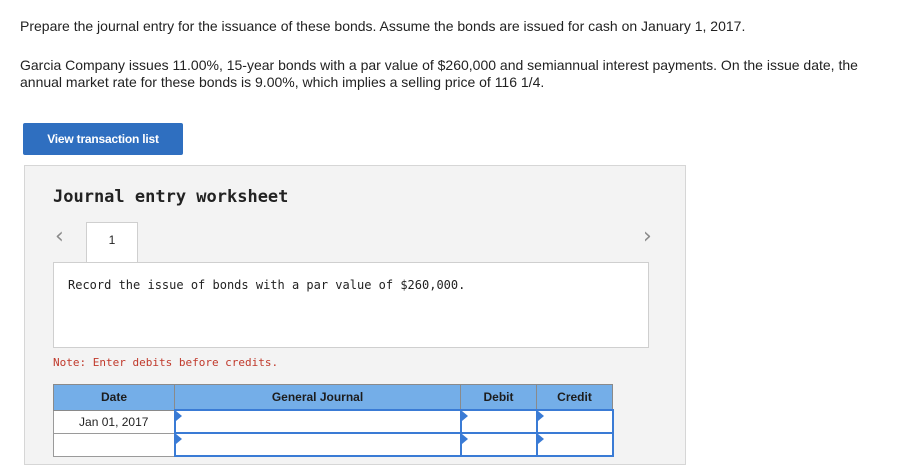  What do you see at coordinates (498, 421) in the screenshot?
I see `debit-input` at bounding box center [498, 421].